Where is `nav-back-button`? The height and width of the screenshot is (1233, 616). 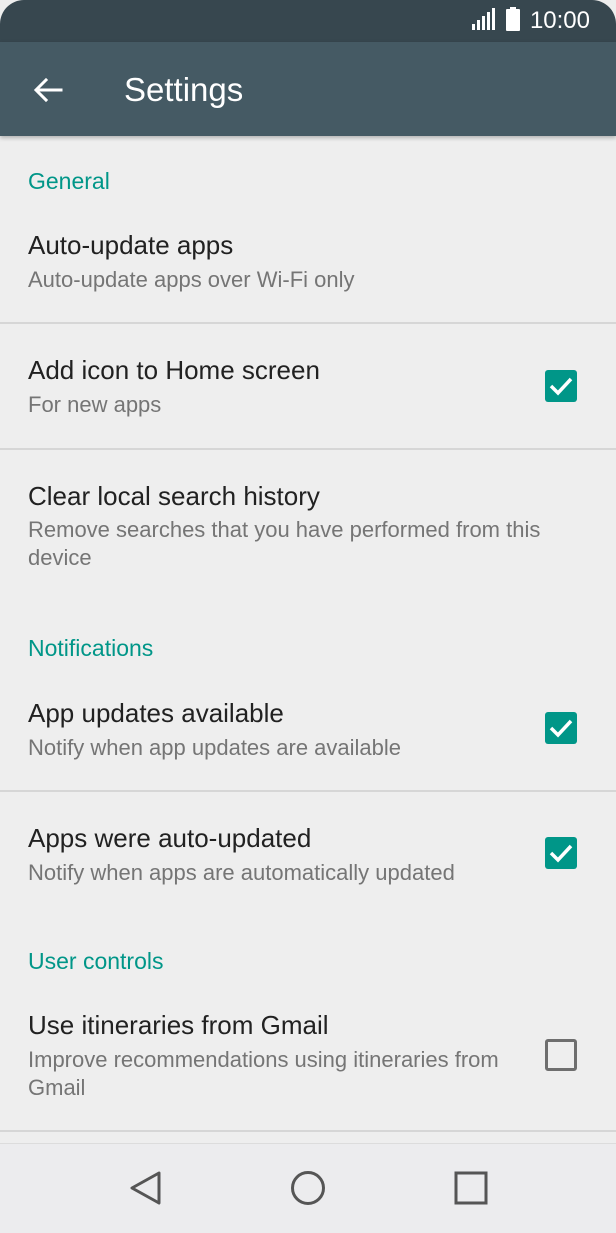
nav-back-button is located at coordinates (145, 1188).